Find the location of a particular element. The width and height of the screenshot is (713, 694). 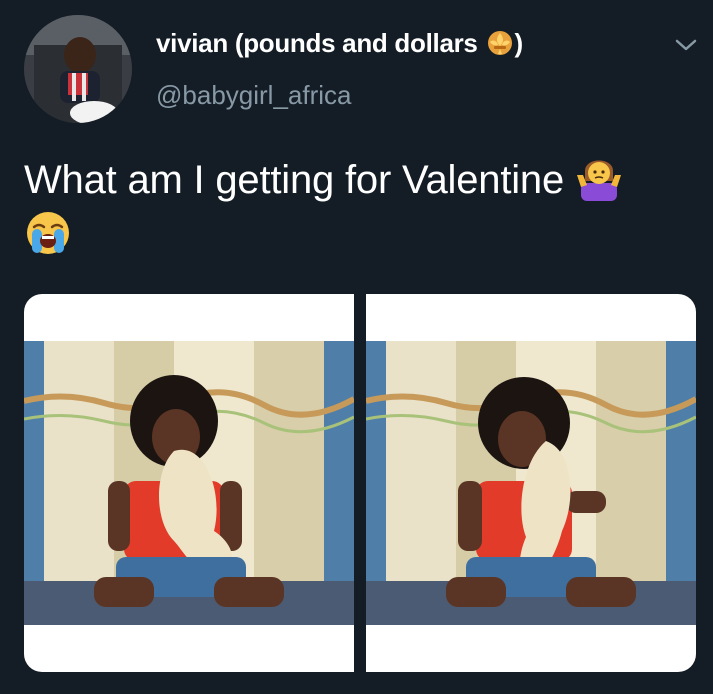

loudly-crying-face-emoji-icon is located at coordinates (48, 233).